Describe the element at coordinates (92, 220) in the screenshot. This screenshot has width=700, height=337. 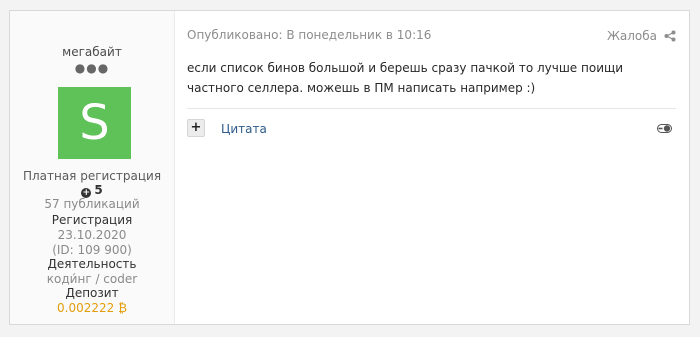
I see `registration-label: Регистрация` at that location.